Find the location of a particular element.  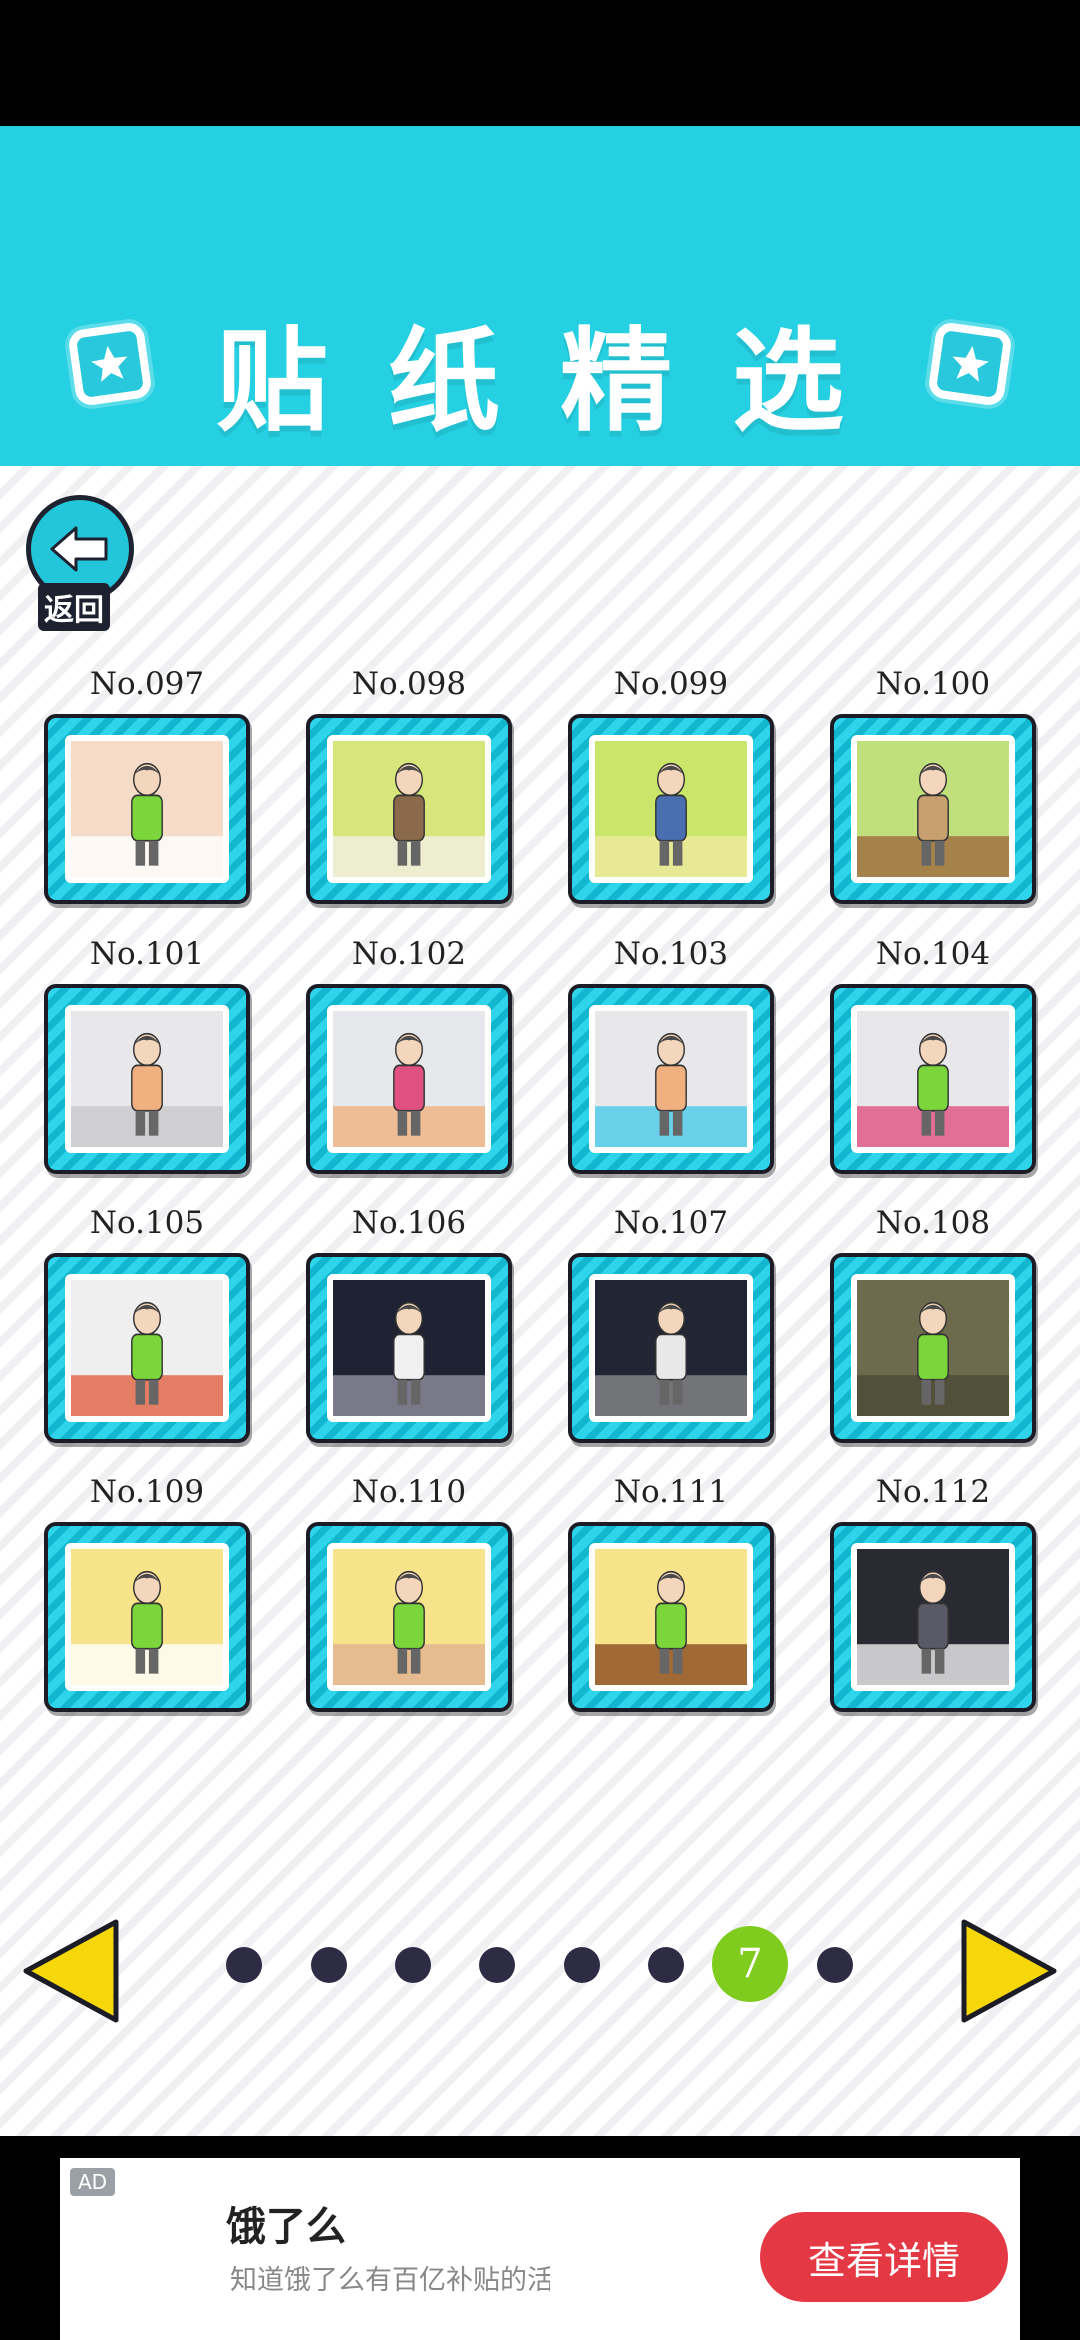

sticker-number: No.099 is located at coordinates (671, 684).